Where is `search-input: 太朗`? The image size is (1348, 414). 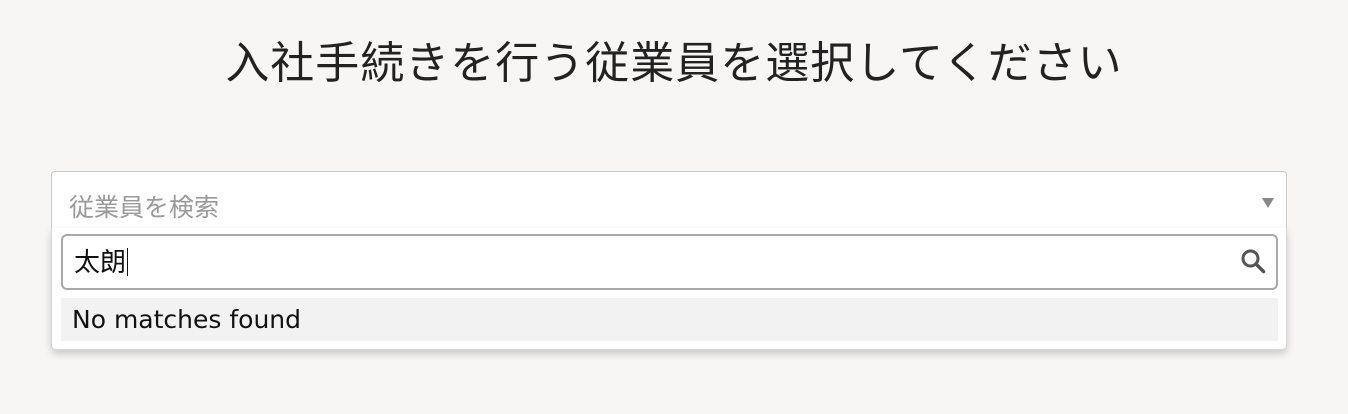
search-input: 太朗 is located at coordinates (669, 262).